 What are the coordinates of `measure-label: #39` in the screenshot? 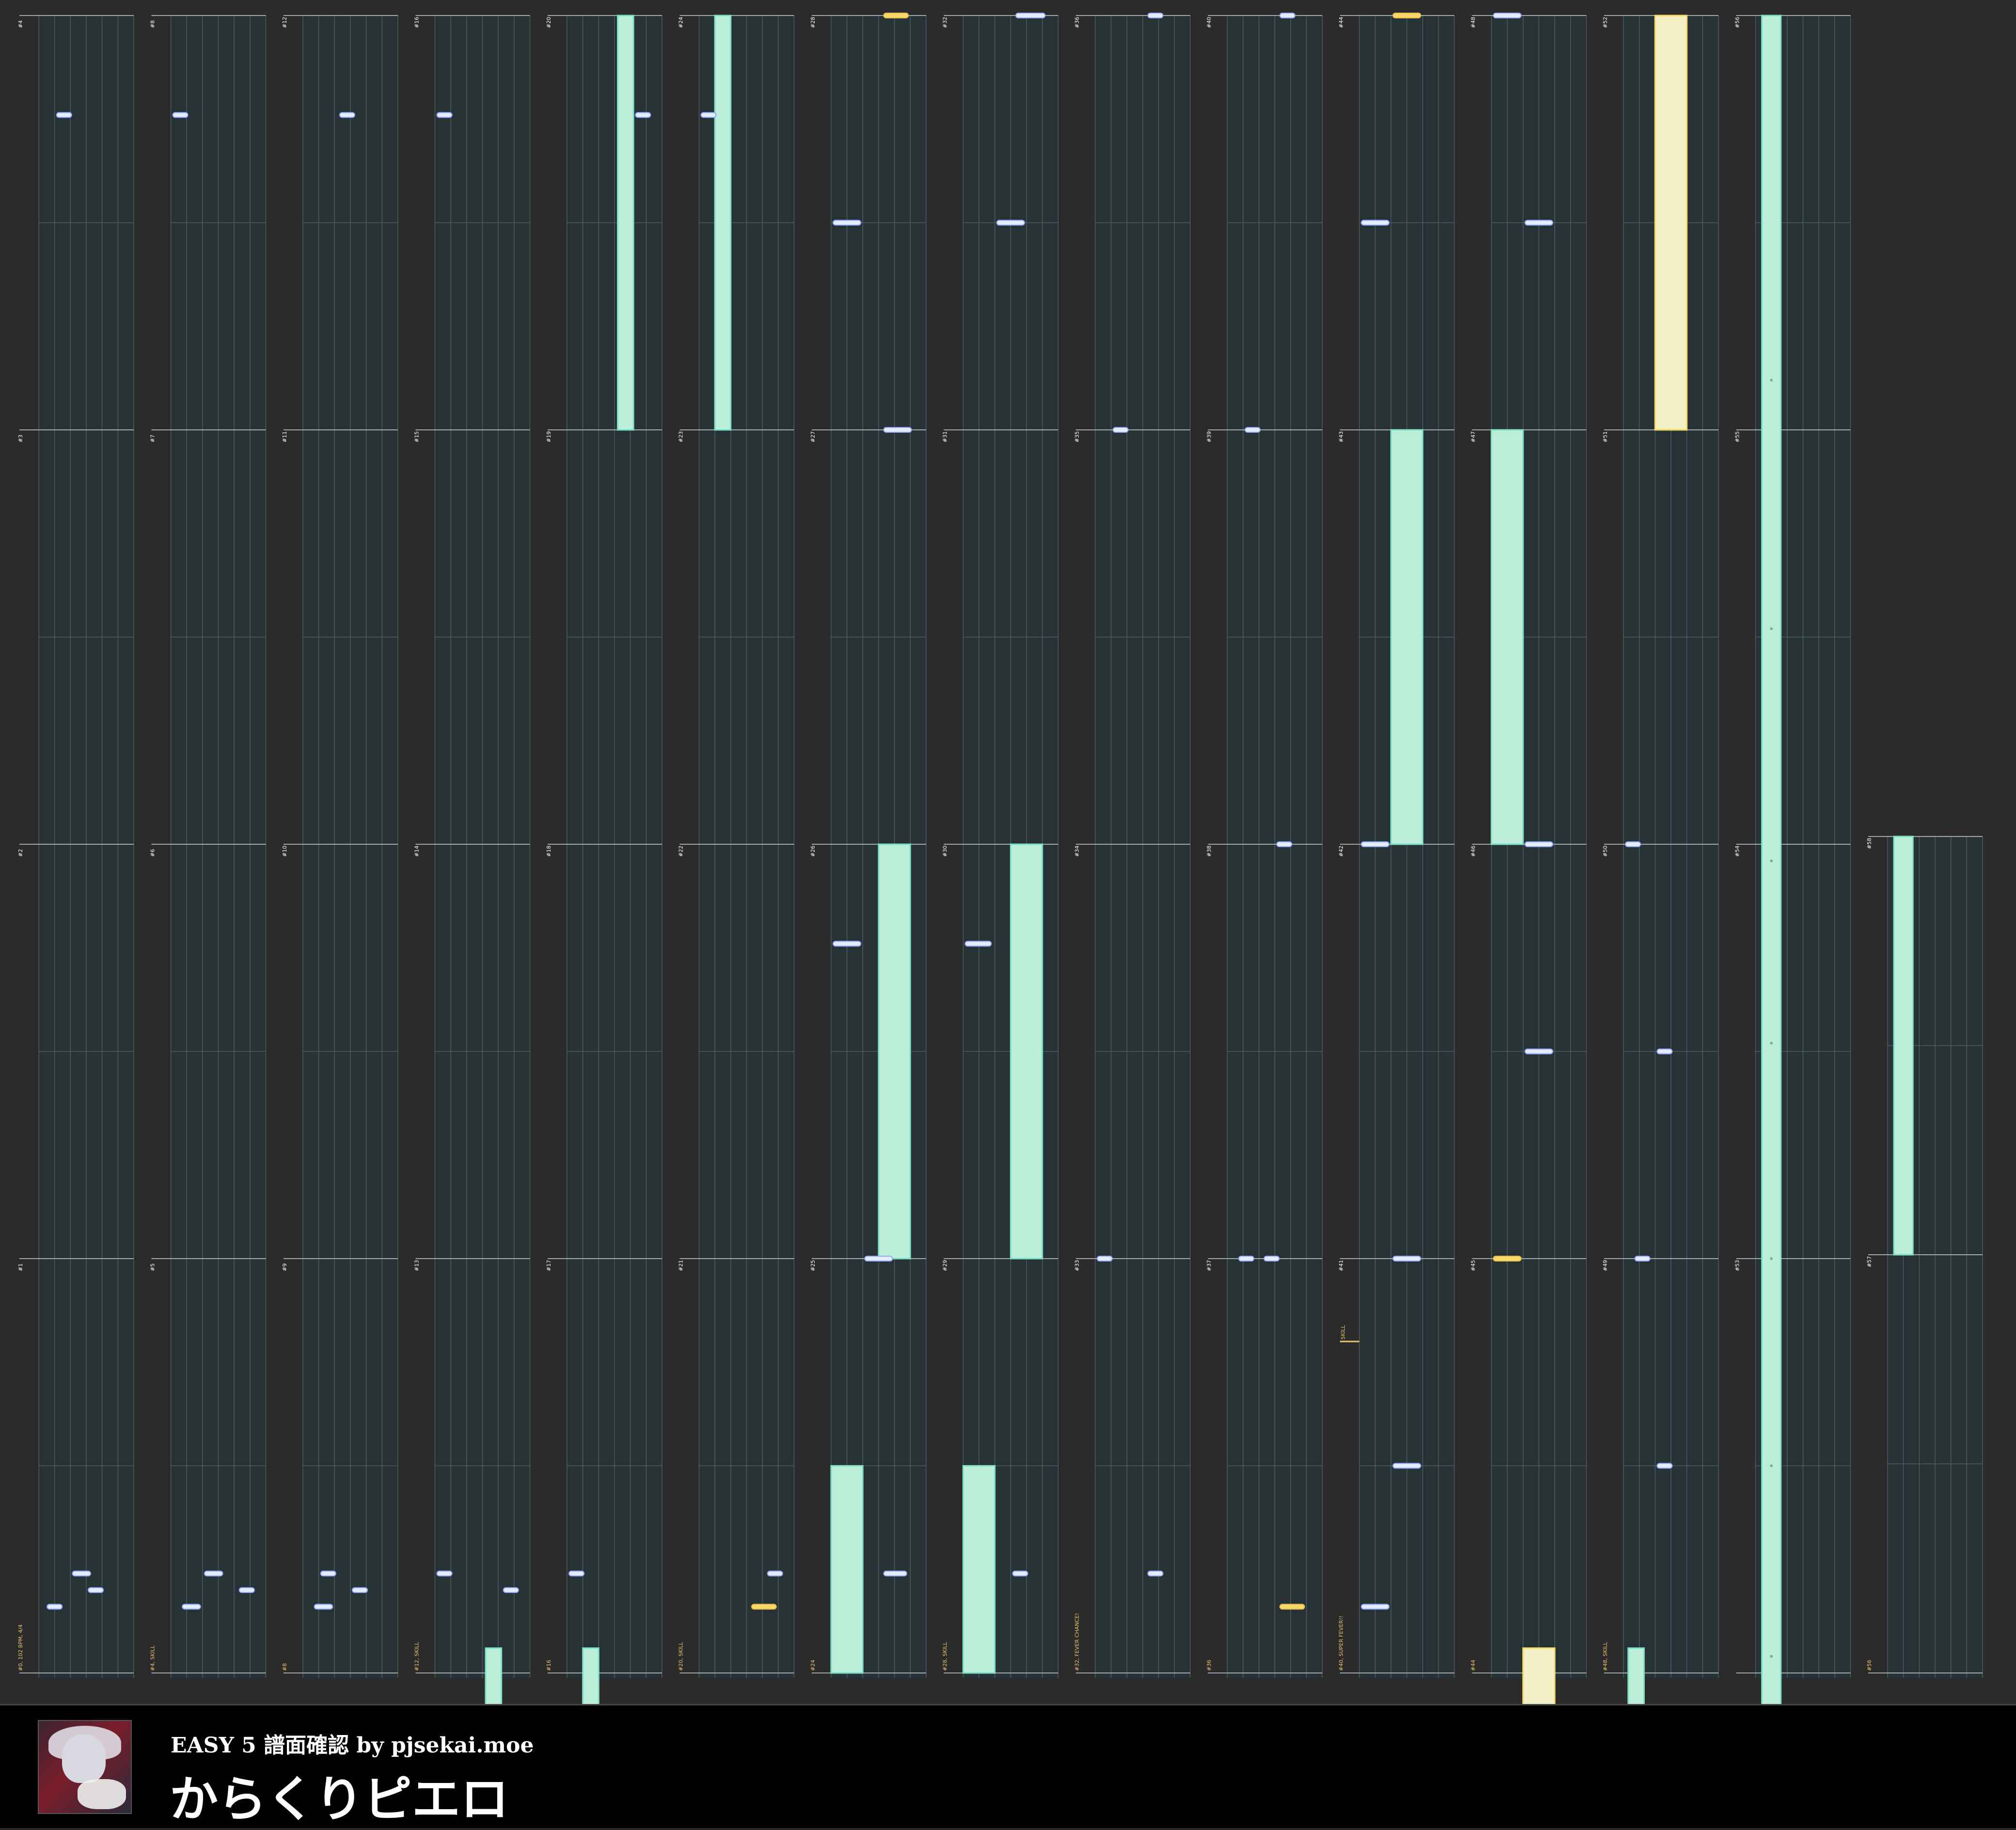 It's located at (1210, 436).